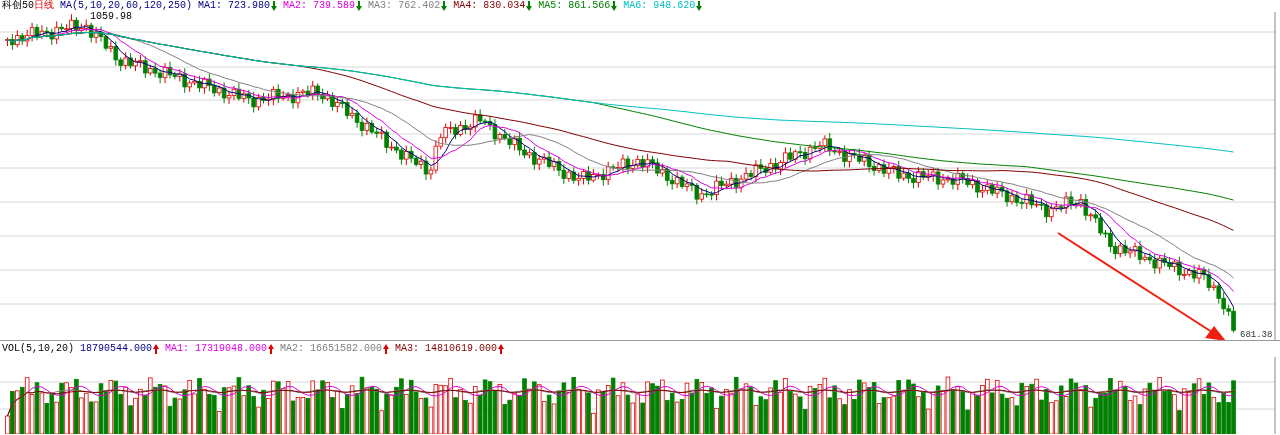  Describe the element at coordinates (331, 349) in the screenshot. I see `indicator-value: MA2: 16651582.000` at that location.